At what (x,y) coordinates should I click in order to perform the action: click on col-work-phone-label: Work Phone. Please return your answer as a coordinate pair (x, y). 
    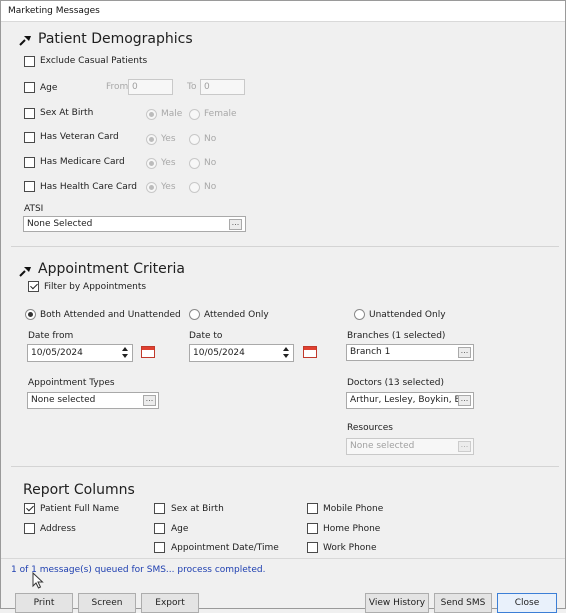
    Looking at the image, I should click on (350, 548).